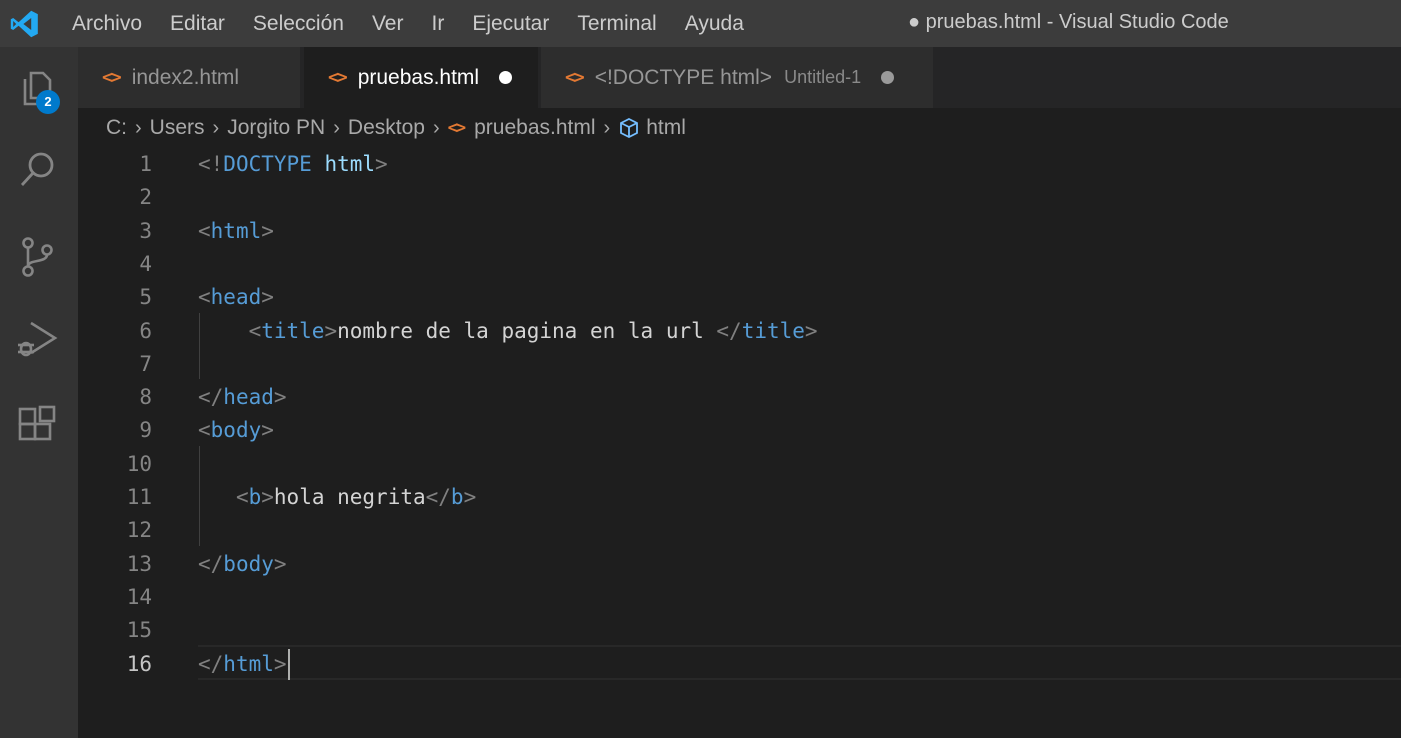  Describe the element at coordinates (139, 630) in the screenshot. I see `line-number: 15` at that location.